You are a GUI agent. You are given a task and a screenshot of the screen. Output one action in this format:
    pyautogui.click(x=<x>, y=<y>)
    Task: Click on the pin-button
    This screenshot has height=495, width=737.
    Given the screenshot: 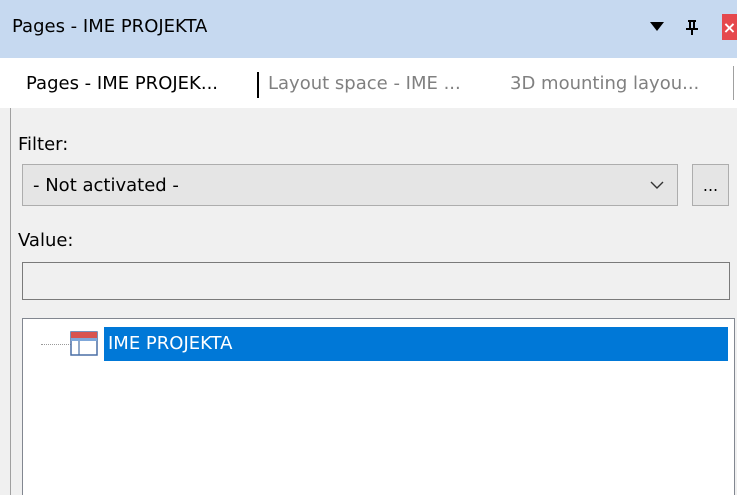 What is the action you would take?
    pyautogui.click(x=692, y=27)
    